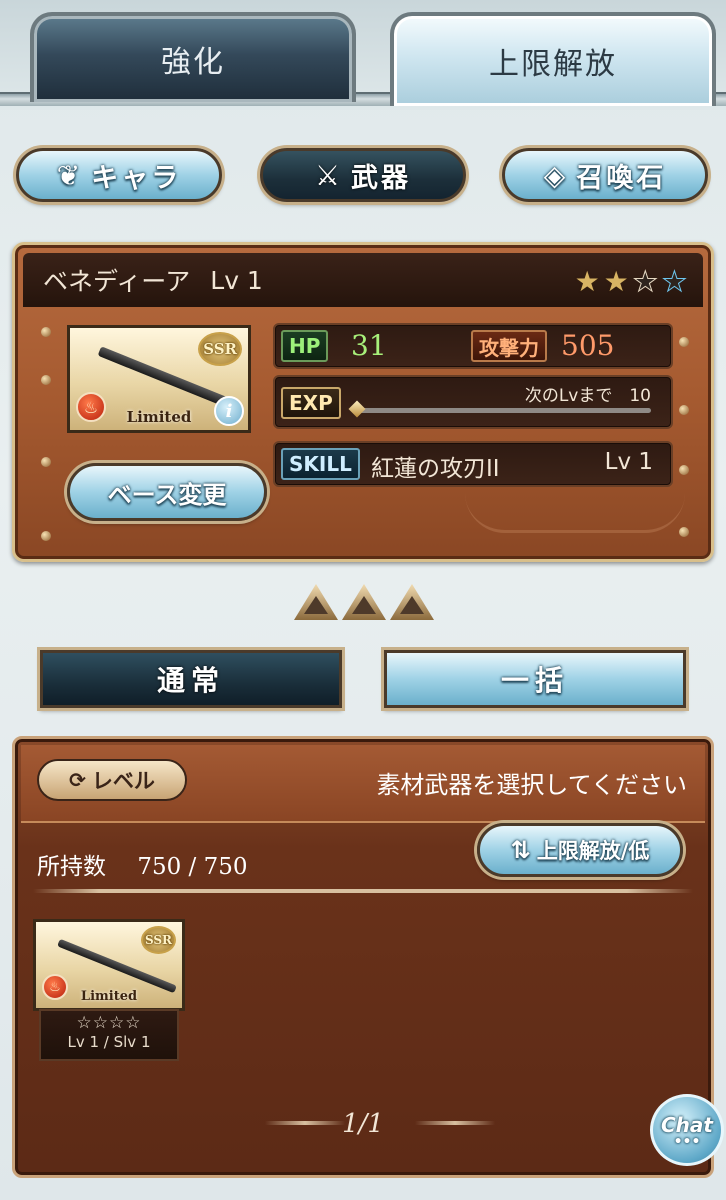  Describe the element at coordinates (369, 345) in the screenshot. I see `hp-value: 31` at that location.